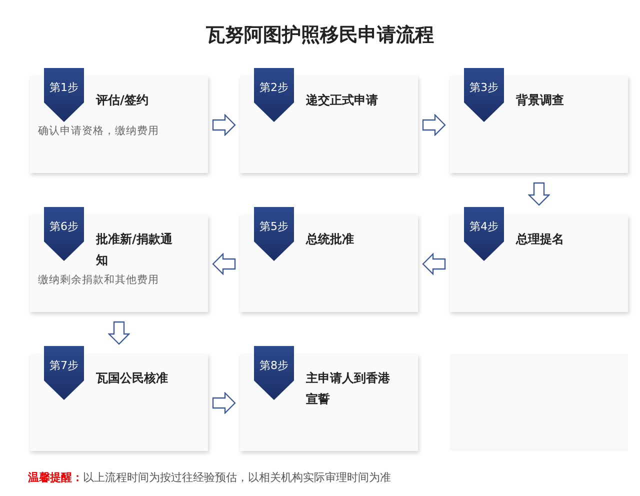 This screenshot has height=496, width=640. Describe the element at coordinates (274, 234) in the screenshot. I see `step-badge: 第5步` at that location.